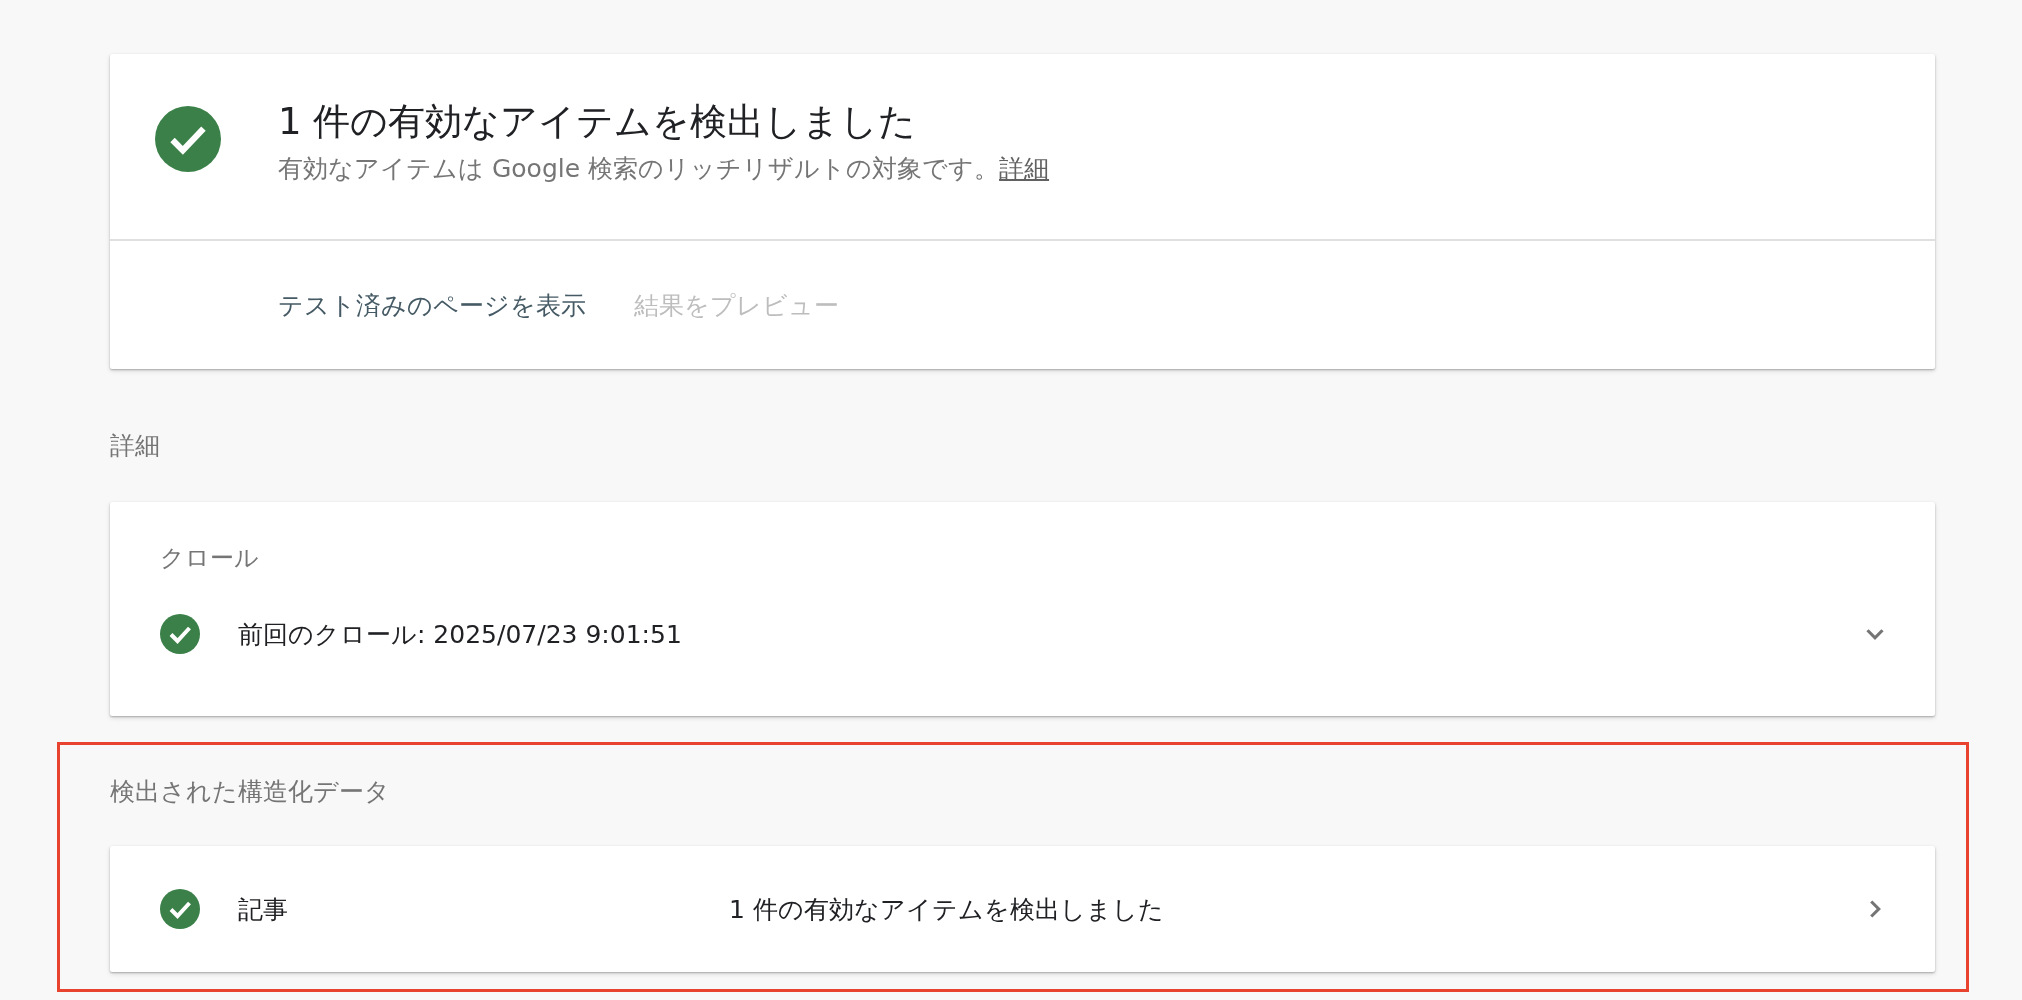 The width and height of the screenshot is (2022, 1000). Describe the element at coordinates (432, 305) in the screenshot. I see `view-page-button: テスト済みのページを表示` at that location.